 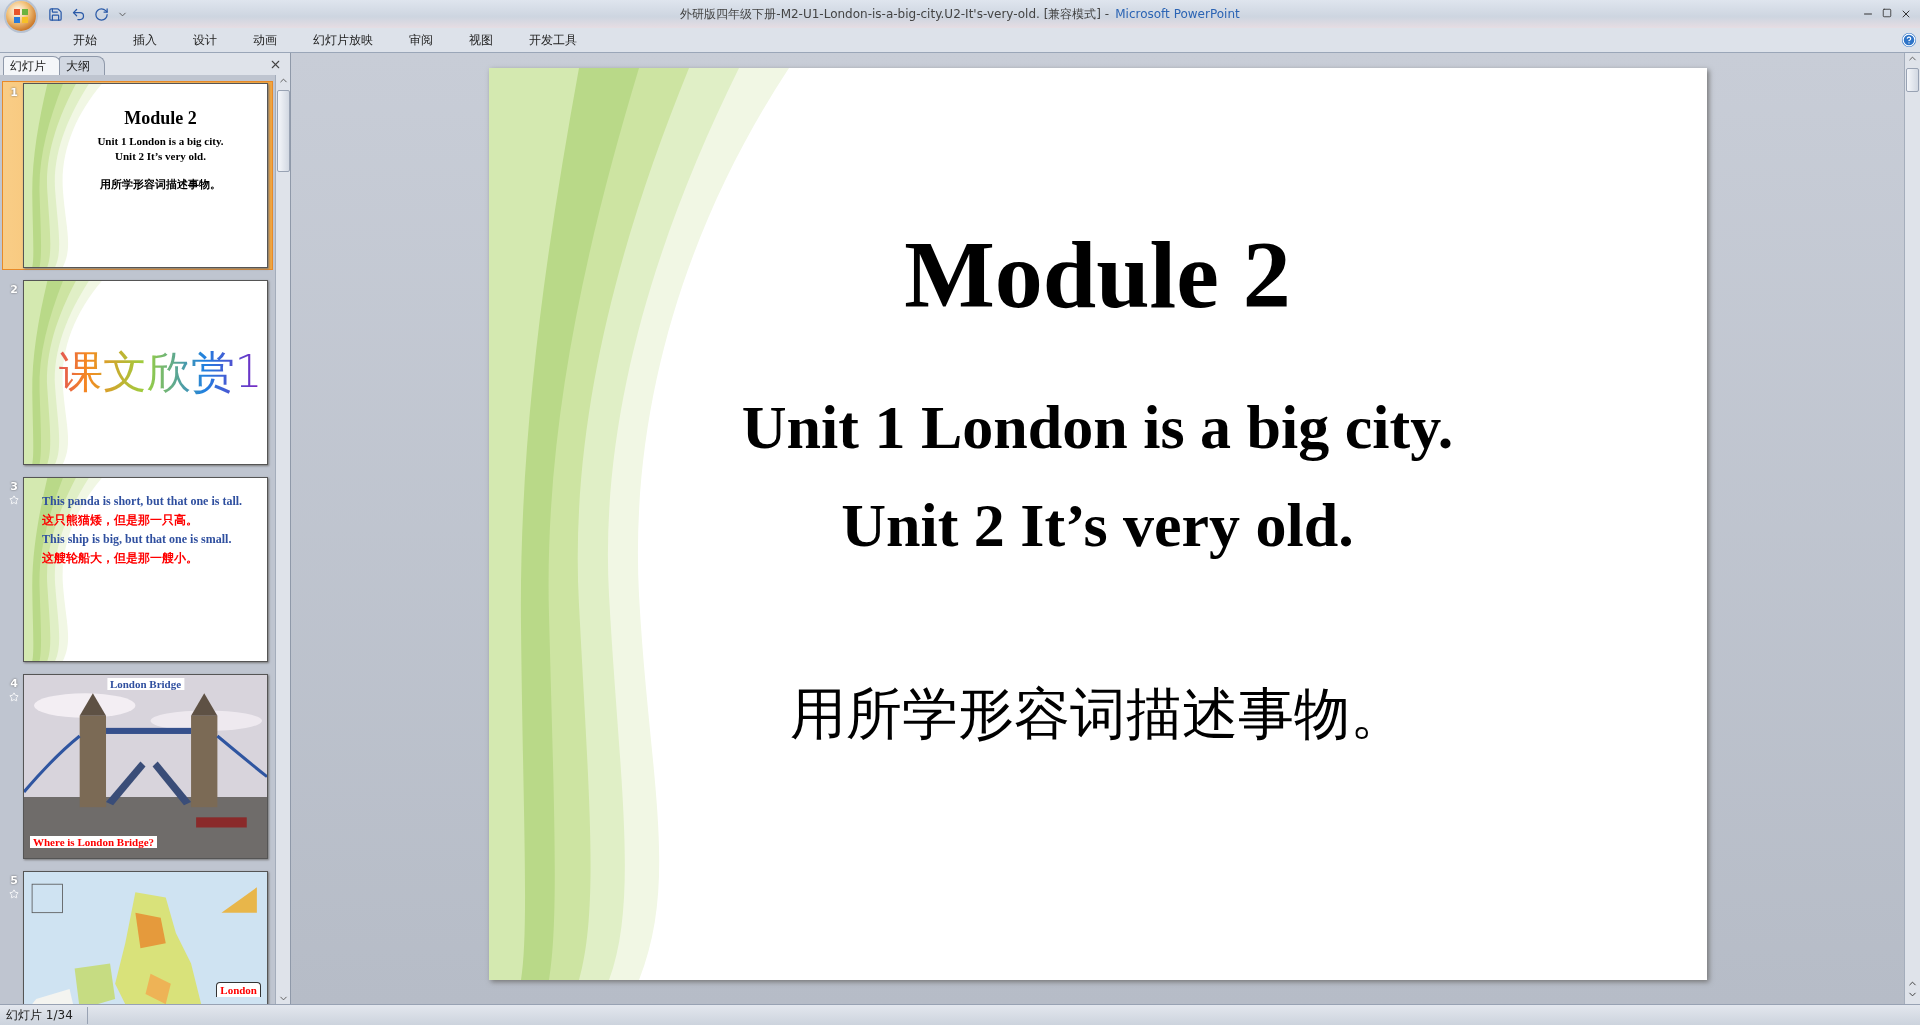 What do you see at coordinates (145, 40) in the screenshot?
I see `ribbon-tab: 插入` at bounding box center [145, 40].